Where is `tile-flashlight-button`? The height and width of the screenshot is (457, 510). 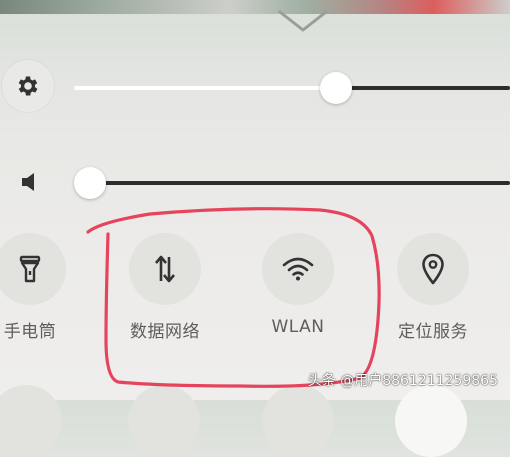 tile-flashlight-button is located at coordinates (33, 269).